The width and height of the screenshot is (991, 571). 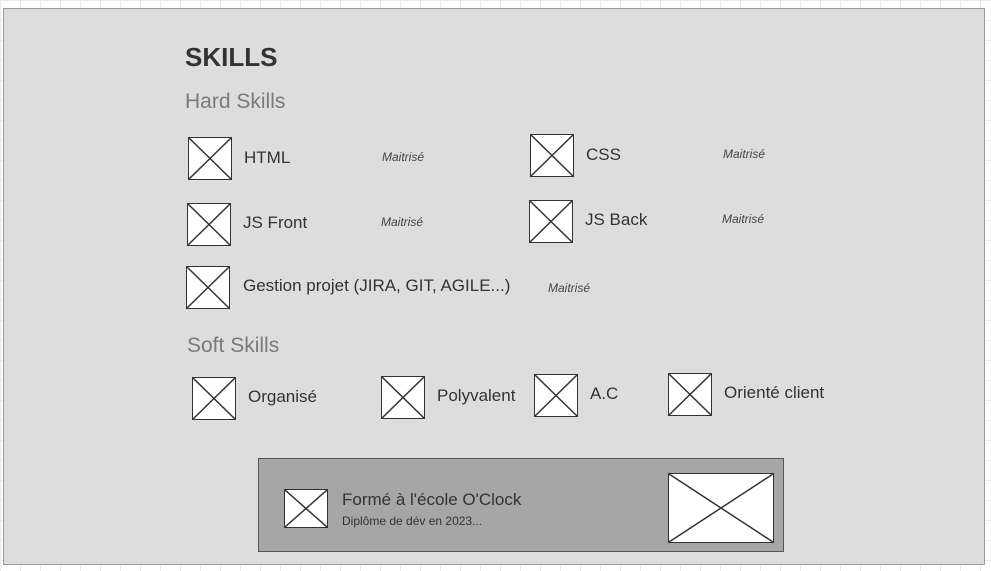 What do you see at coordinates (214, 398) in the screenshot?
I see `organise-skill-image-placeholder-icon` at bounding box center [214, 398].